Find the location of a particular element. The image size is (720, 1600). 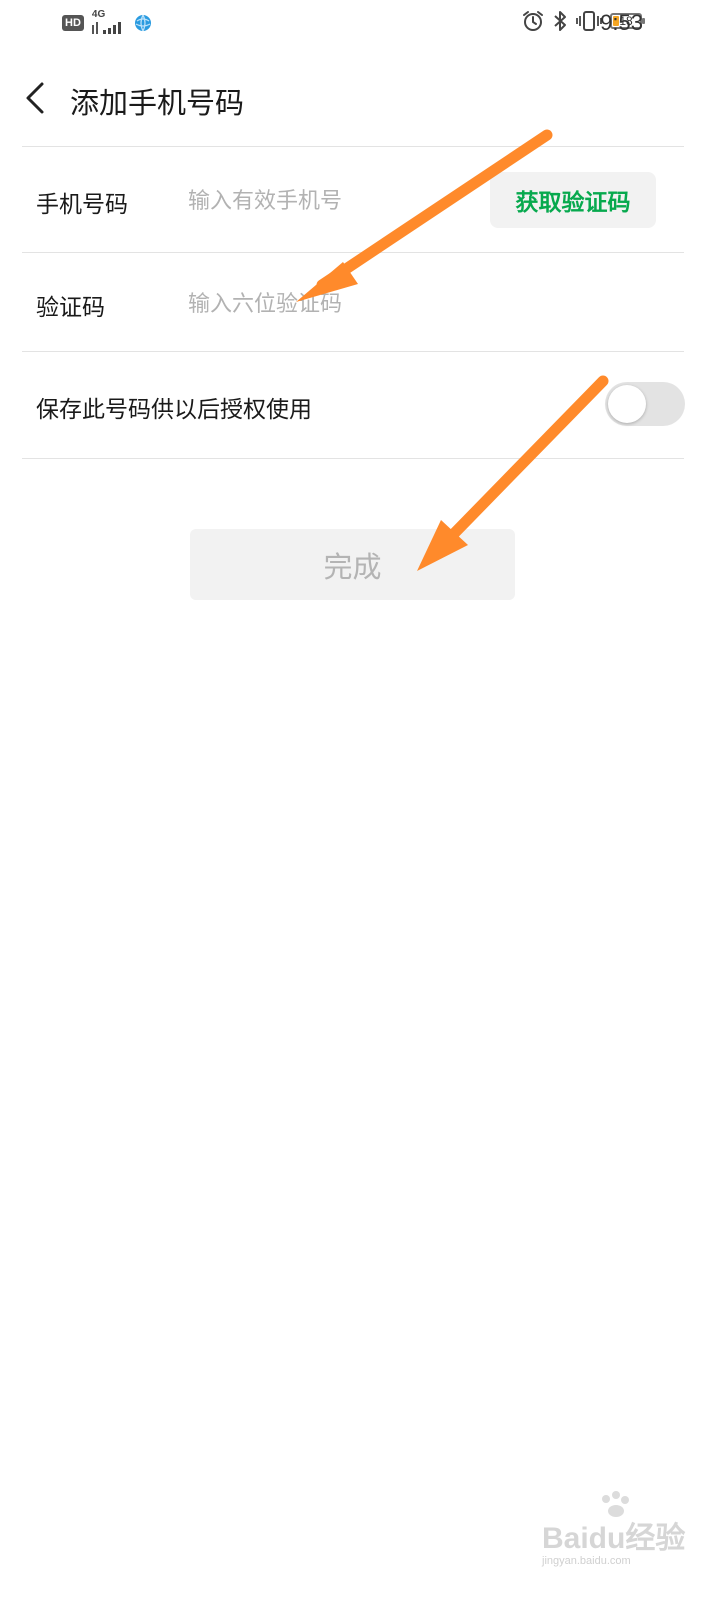

hd-icon: HD is located at coordinates (73, 23).